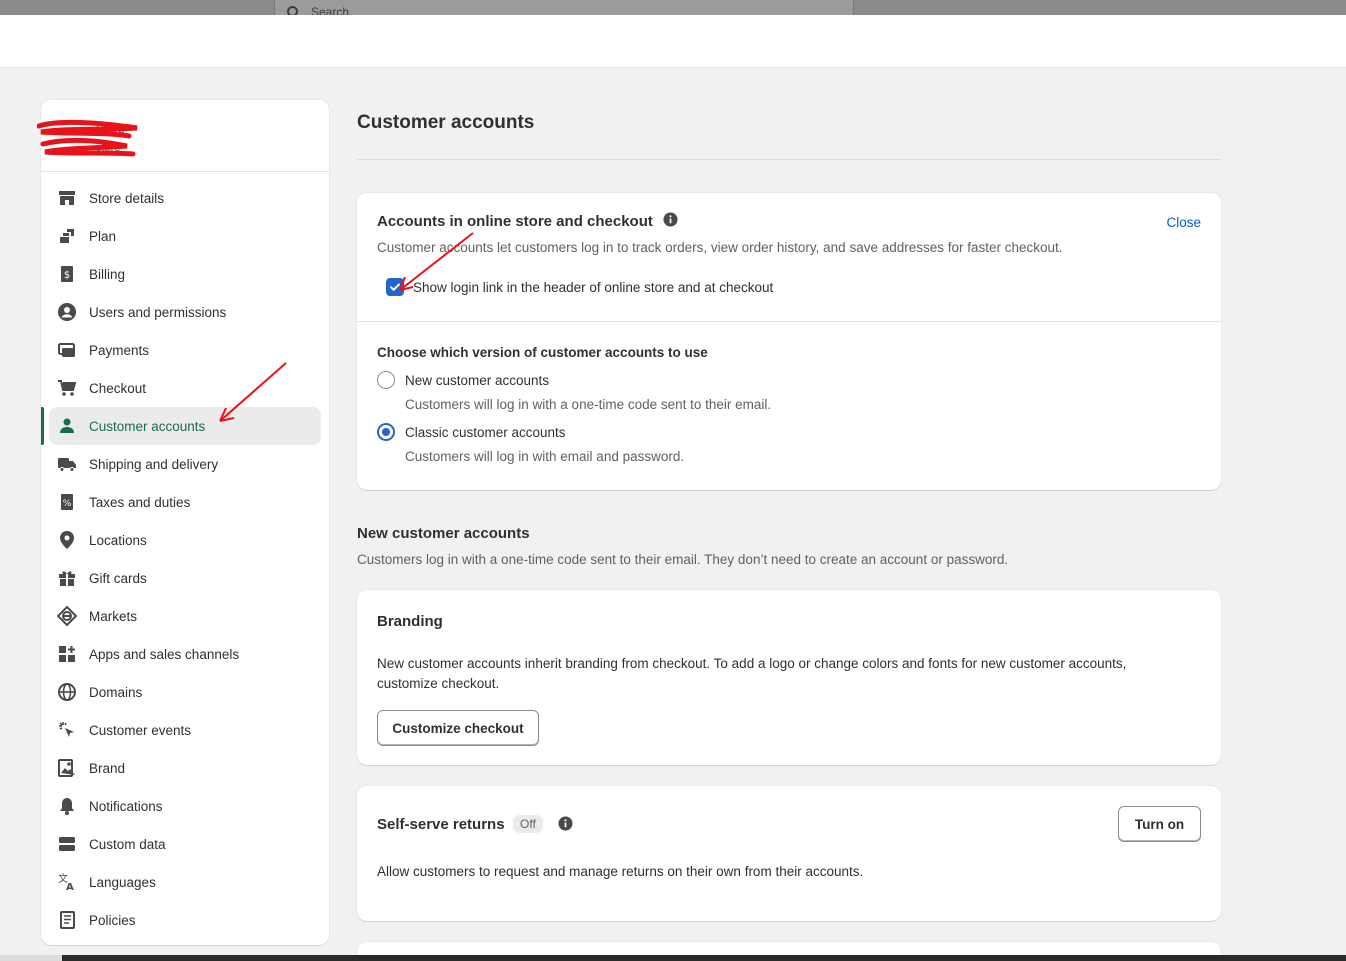  I want to click on sidebar-item-markets: Markets, so click(185, 616).